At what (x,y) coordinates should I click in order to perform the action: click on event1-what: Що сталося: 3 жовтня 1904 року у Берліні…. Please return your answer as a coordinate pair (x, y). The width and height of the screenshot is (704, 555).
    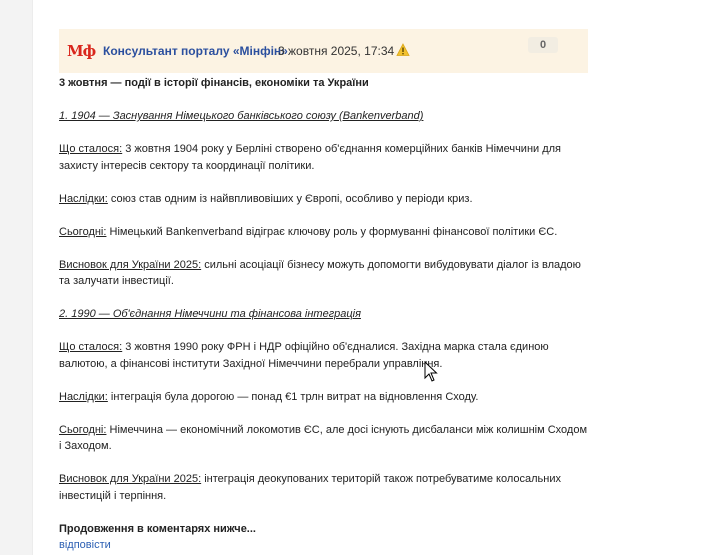
    Looking at the image, I should click on (325, 157).